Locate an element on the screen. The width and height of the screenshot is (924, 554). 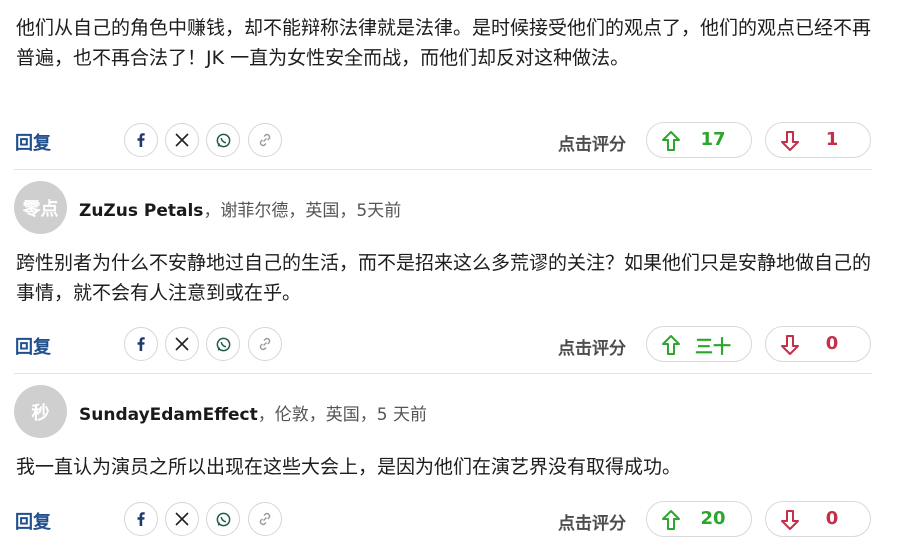
author-name: SundayEdamEffect is located at coordinates (168, 415).